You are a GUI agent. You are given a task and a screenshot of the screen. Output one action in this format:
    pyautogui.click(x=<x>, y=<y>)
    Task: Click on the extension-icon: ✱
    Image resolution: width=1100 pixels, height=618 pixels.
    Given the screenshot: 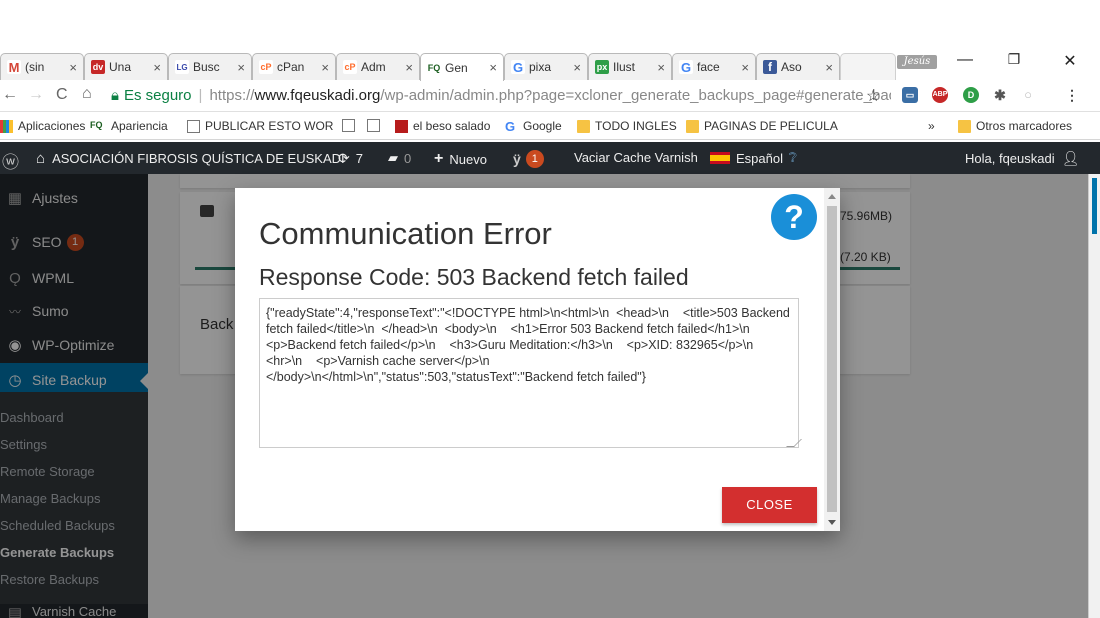 What is the action you would take?
    pyautogui.click(x=1000, y=95)
    